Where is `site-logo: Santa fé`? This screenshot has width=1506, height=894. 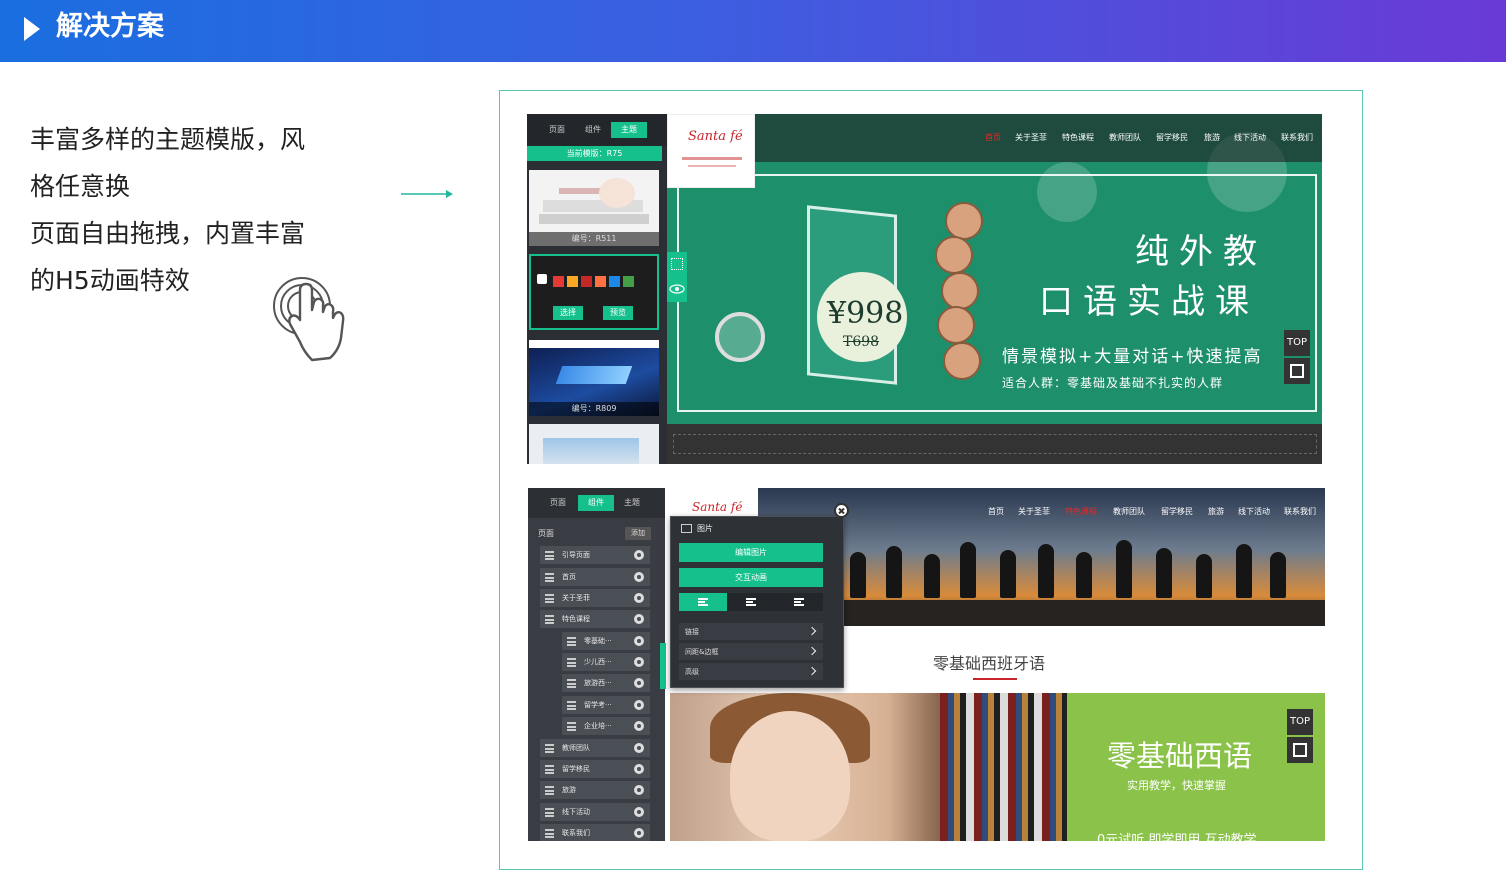
site-logo: Santa fé is located at coordinates (714, 503).